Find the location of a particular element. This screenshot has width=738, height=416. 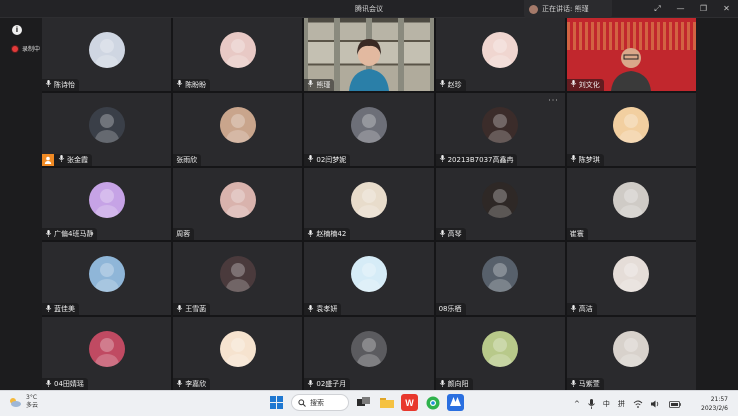

participant-tile: 赵楠楠42 is located at coordinates (369, 204).